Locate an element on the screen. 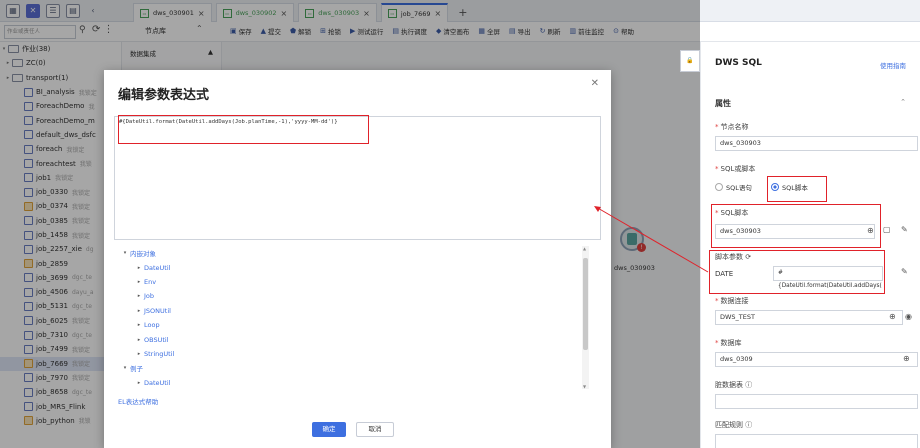  radio-icon is located at coordinates (719, 187).